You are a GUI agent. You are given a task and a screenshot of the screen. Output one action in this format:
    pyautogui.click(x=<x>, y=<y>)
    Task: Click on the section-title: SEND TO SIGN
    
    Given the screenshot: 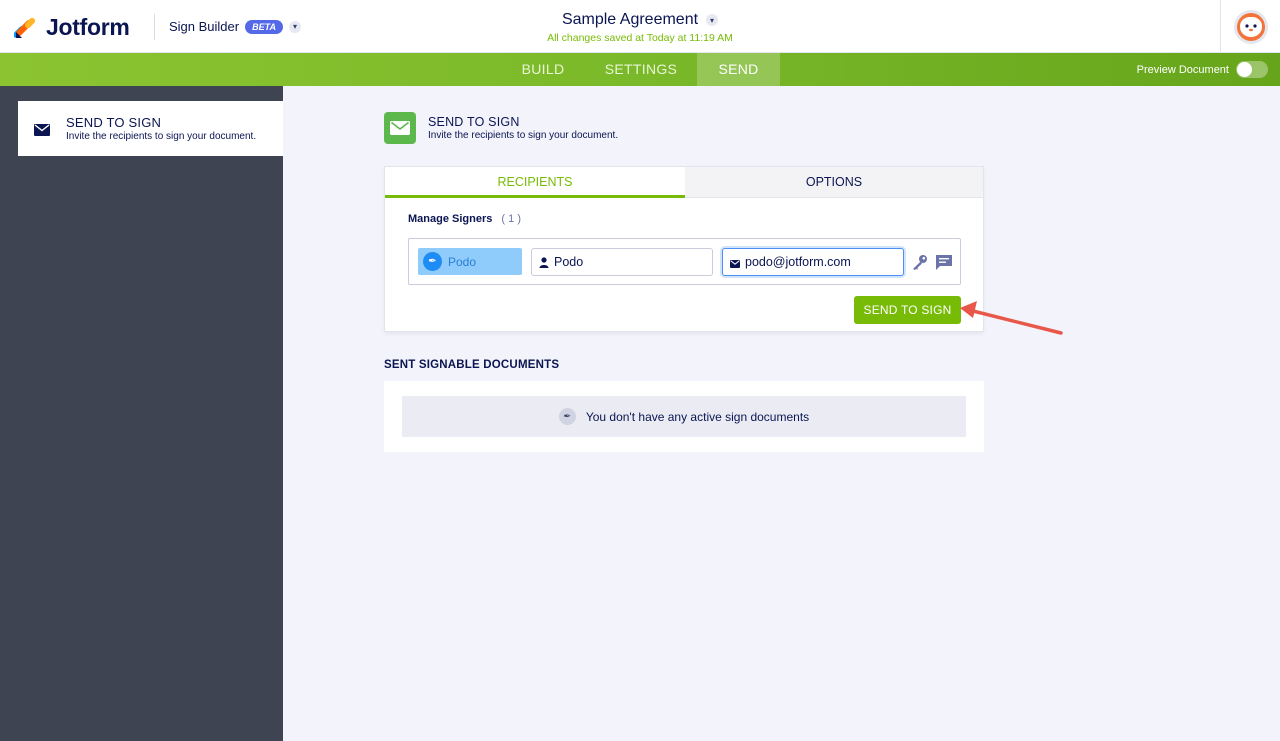 What is the action you would take?
    pyautogui.click(x=474, y=122)
    